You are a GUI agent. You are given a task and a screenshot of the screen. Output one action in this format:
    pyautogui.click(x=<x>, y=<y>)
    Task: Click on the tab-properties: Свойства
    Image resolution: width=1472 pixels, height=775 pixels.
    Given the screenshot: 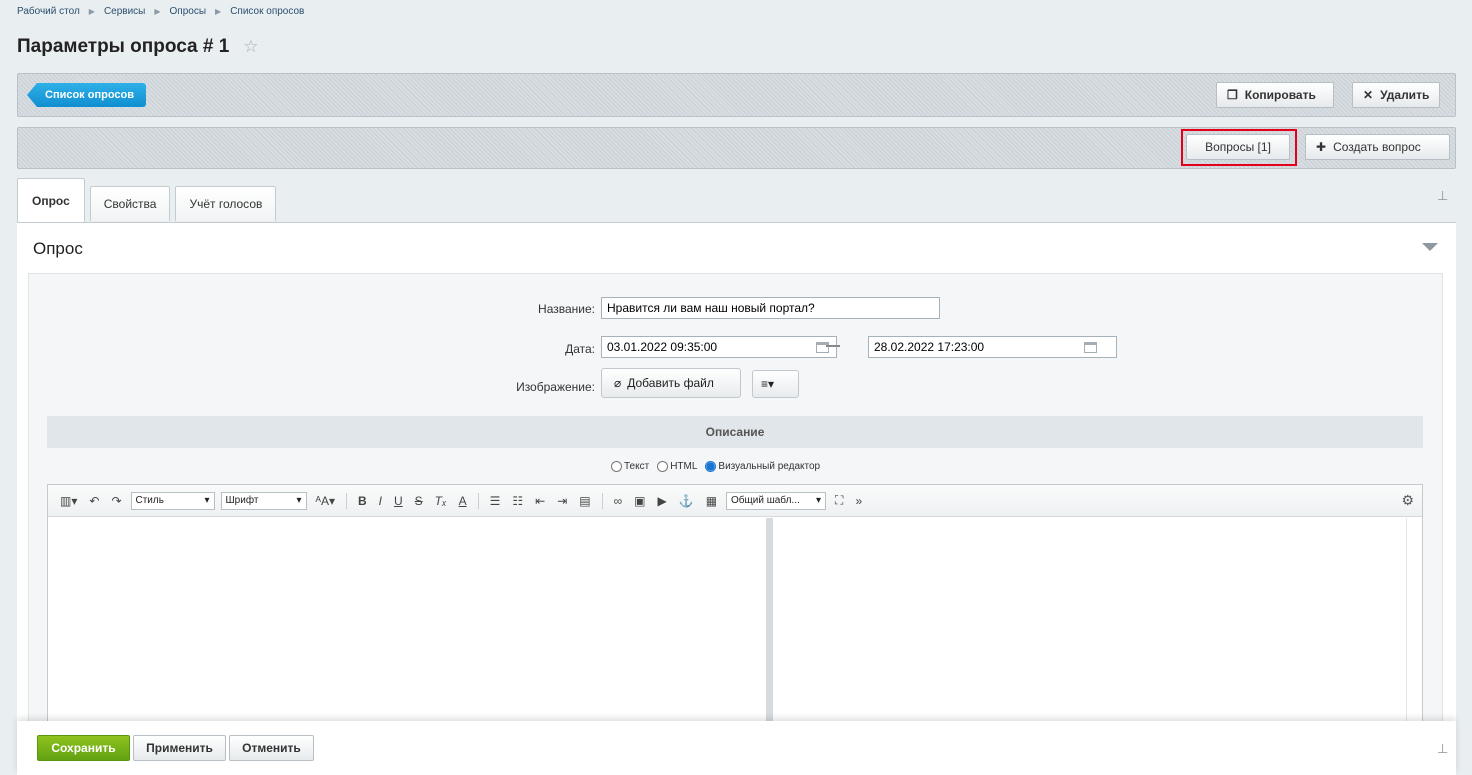 What is the action you would take?
    pyautogui.click(x=130, y=203)
    